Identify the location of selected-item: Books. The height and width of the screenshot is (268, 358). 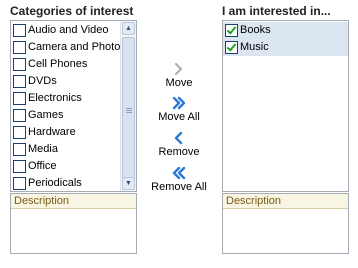
(285, 30).